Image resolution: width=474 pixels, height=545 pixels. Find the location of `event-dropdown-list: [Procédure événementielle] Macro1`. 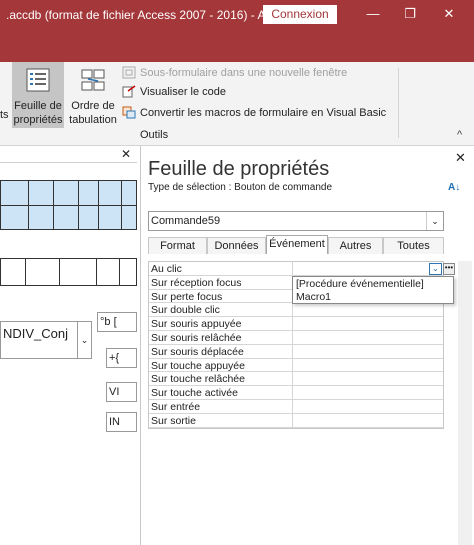

event-dropdown-list: [Procédure événementielle] Macro1 is located at coordinates (373, 290).